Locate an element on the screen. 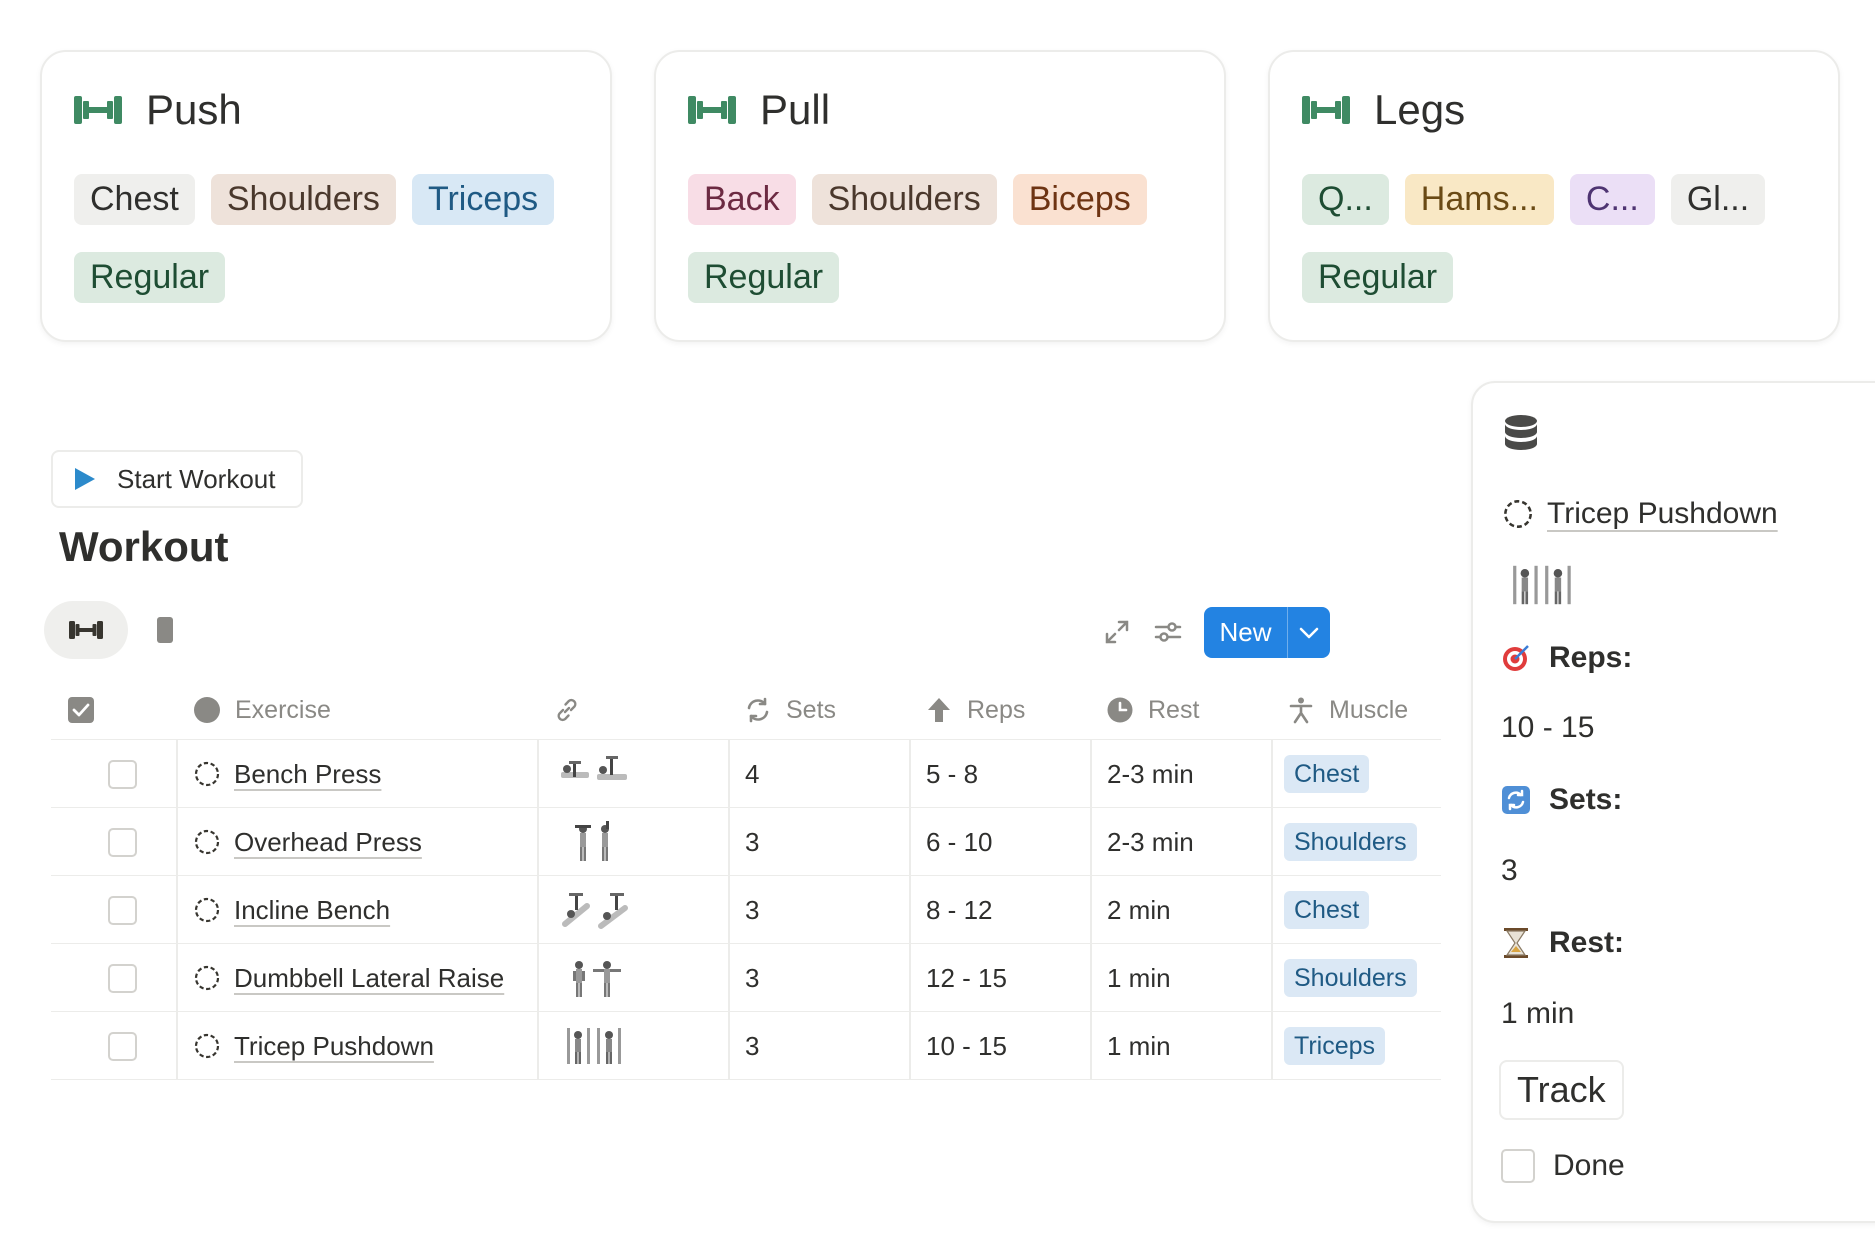  target-icon is located at coordinates (1516, 658).